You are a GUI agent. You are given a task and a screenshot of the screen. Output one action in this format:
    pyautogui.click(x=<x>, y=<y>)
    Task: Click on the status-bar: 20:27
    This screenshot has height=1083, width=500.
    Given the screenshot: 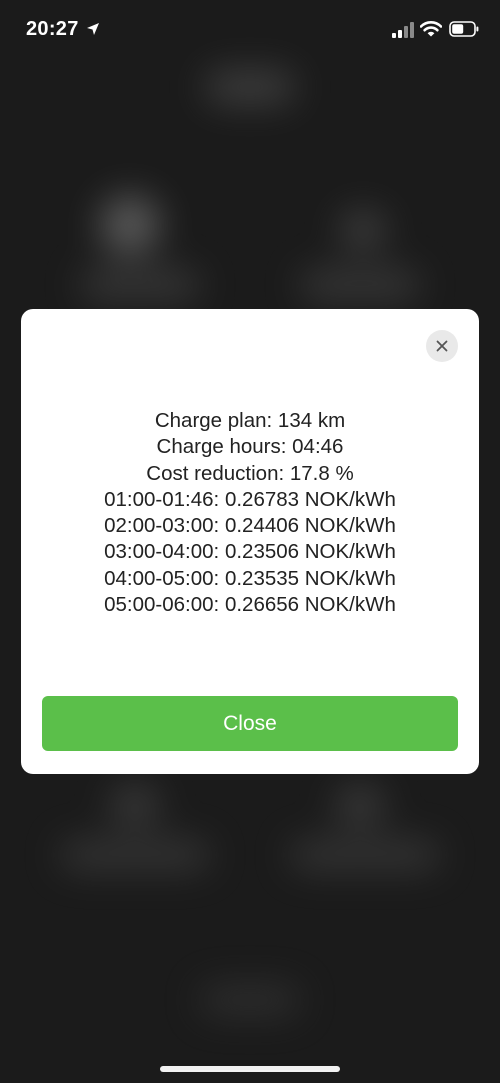 What is the action you would take?
    pyautogui.click(x=250, y=30)
    